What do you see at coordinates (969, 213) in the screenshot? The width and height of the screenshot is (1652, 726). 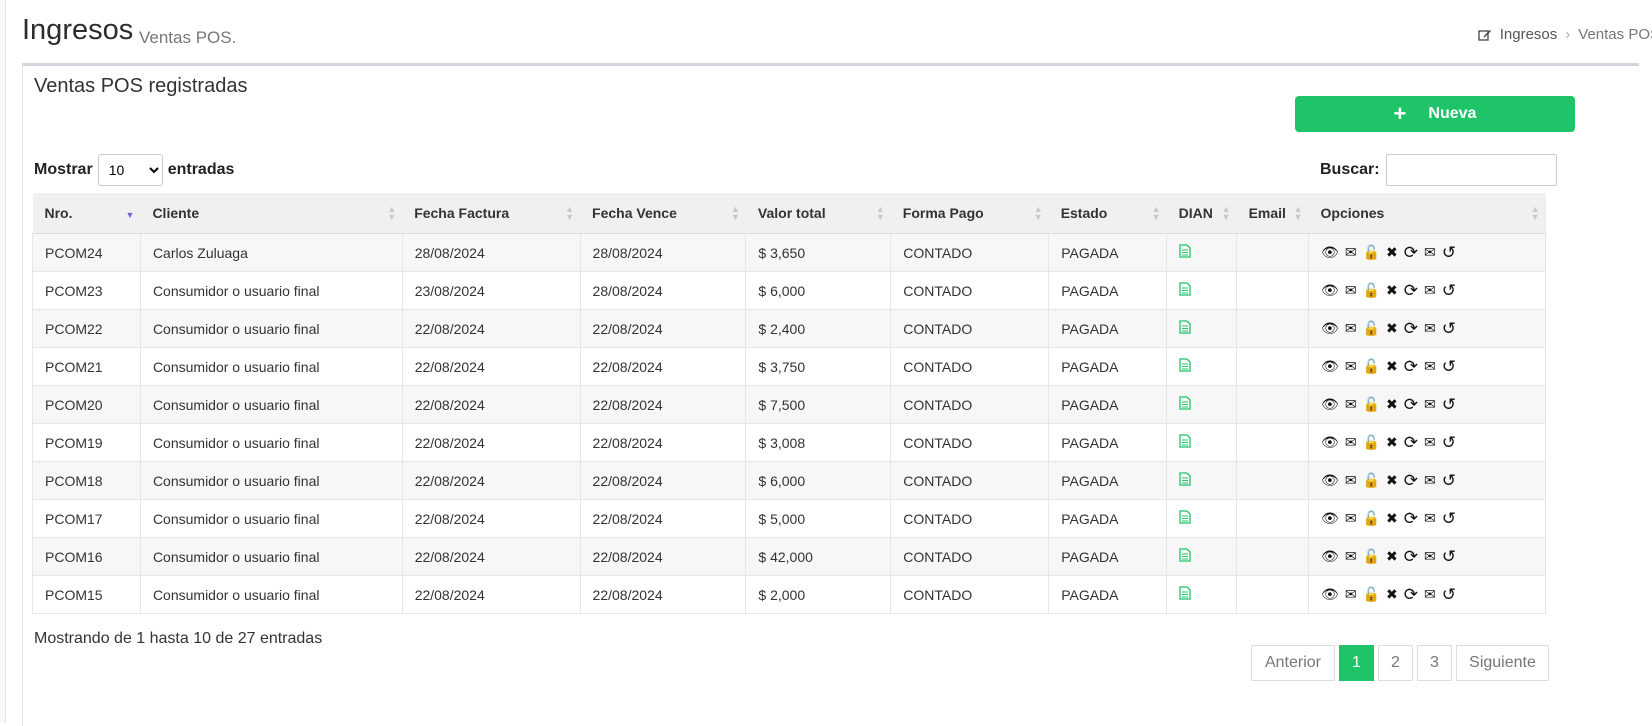 I see `column-header-forma-pago: Forma Pago ▲ ▼` at bounding box center [969, 213].